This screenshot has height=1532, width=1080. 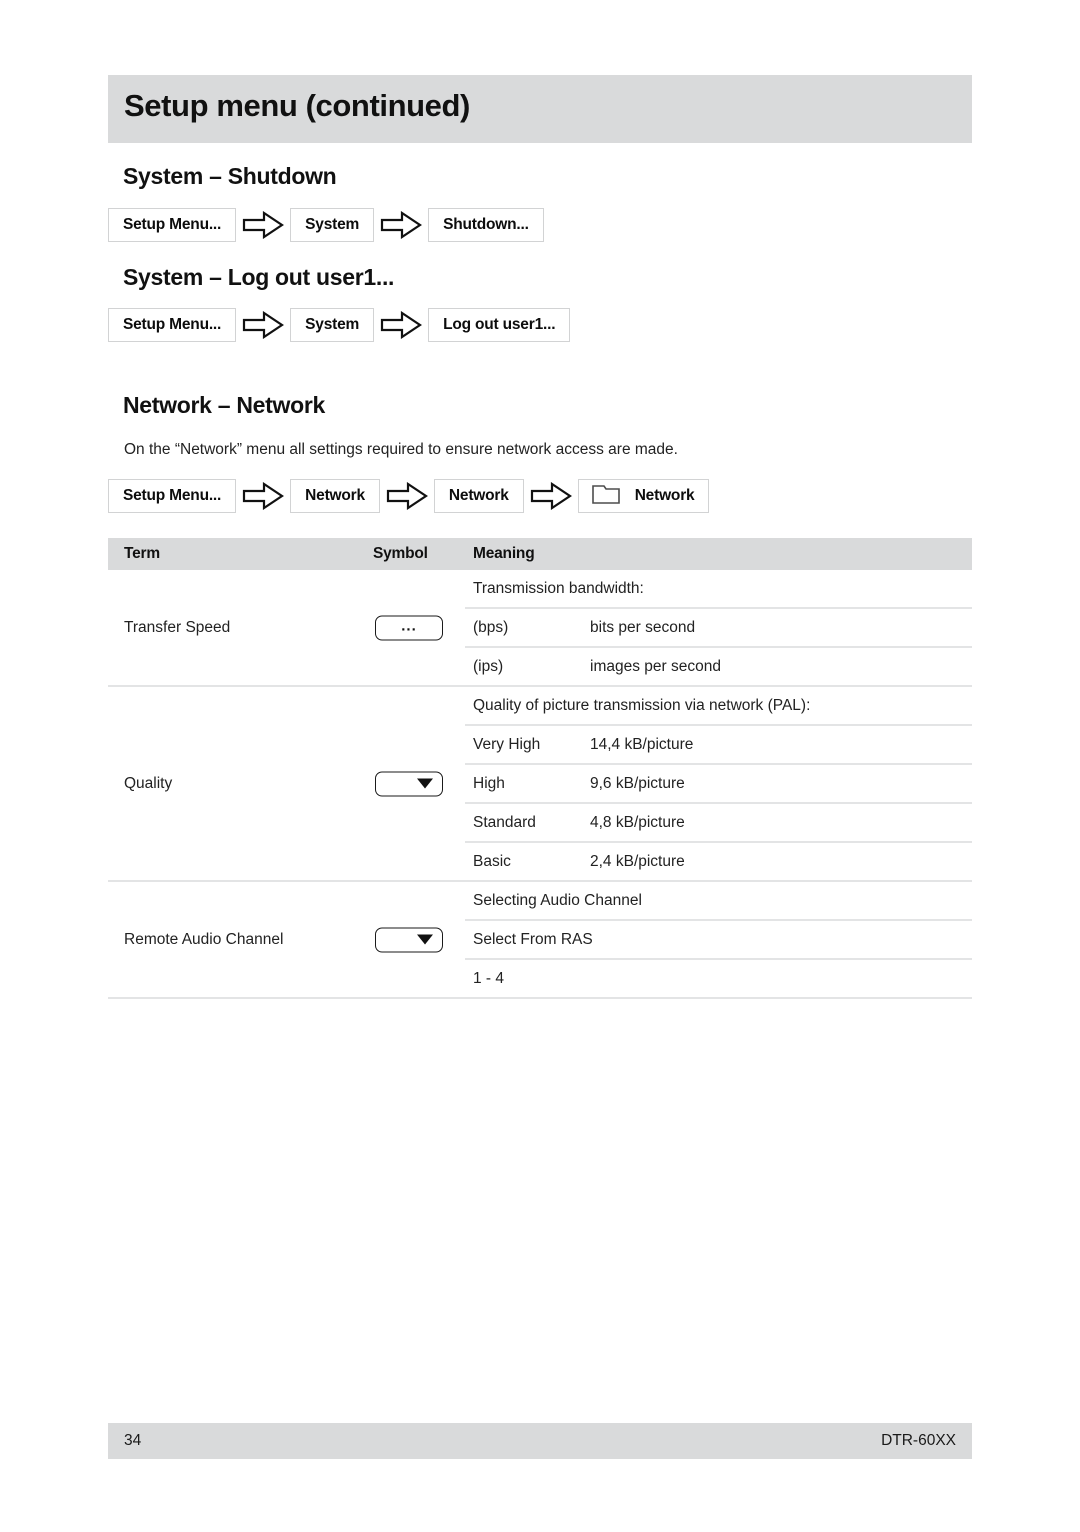 I want to click on breadcrumb-item-network-tab: Network, so click(x=643, y=496).